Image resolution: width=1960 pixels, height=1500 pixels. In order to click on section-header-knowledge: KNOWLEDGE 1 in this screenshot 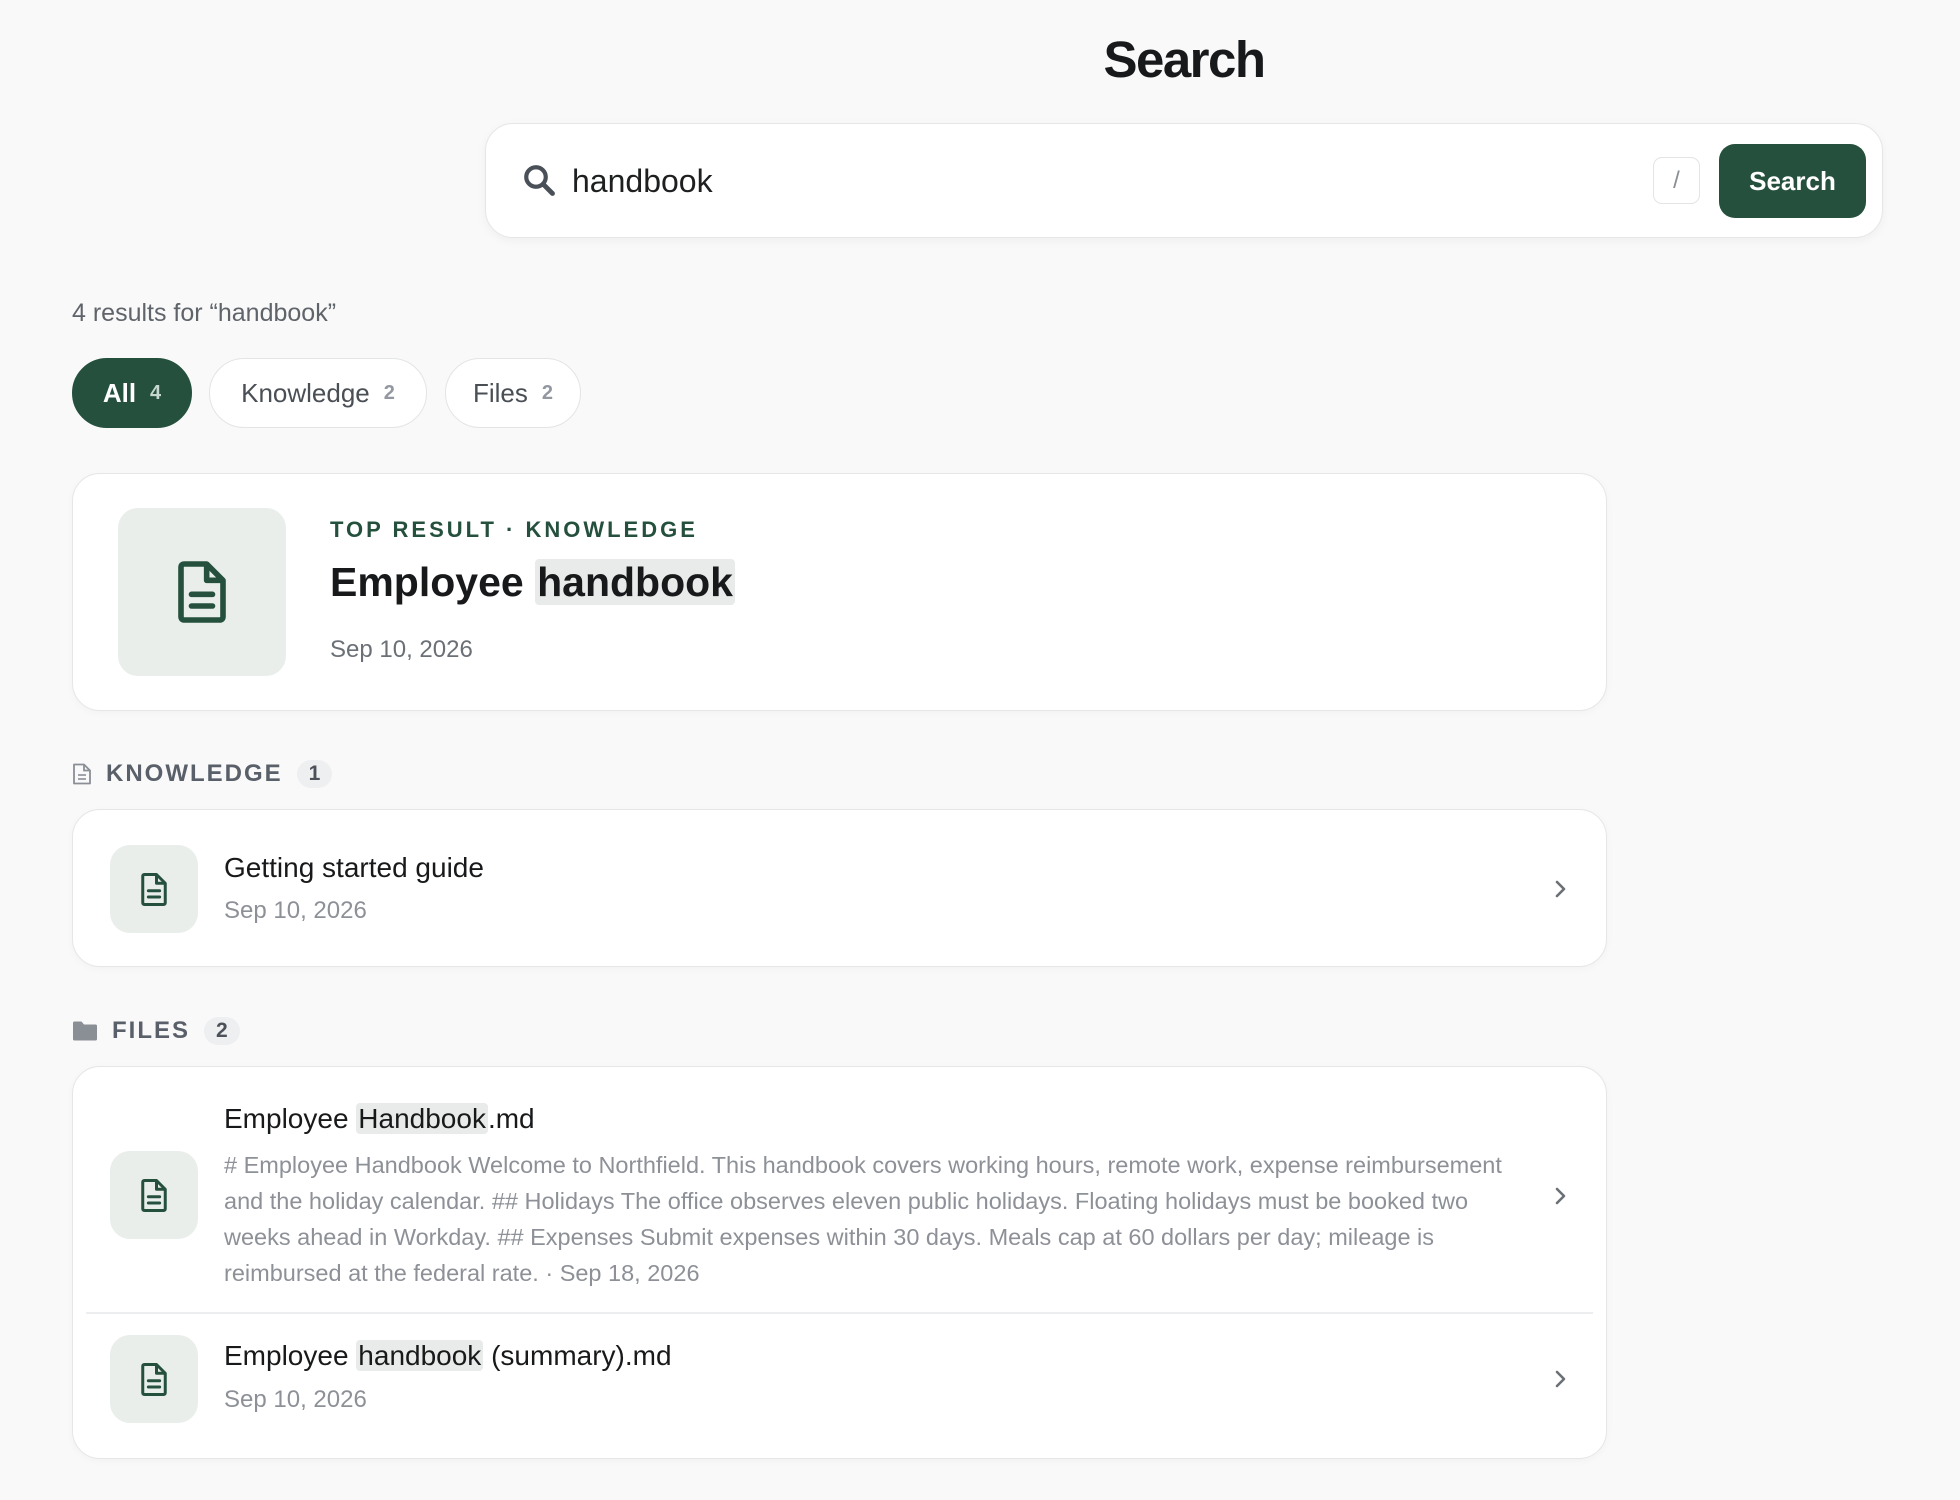, I will do `click(202, 774)`.